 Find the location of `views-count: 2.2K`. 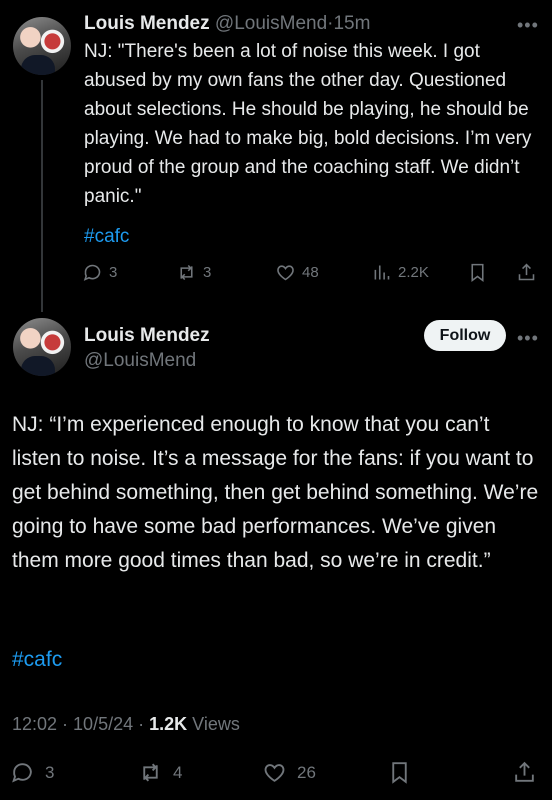

views-count: 2.2K is located at coordinates (413, 272).